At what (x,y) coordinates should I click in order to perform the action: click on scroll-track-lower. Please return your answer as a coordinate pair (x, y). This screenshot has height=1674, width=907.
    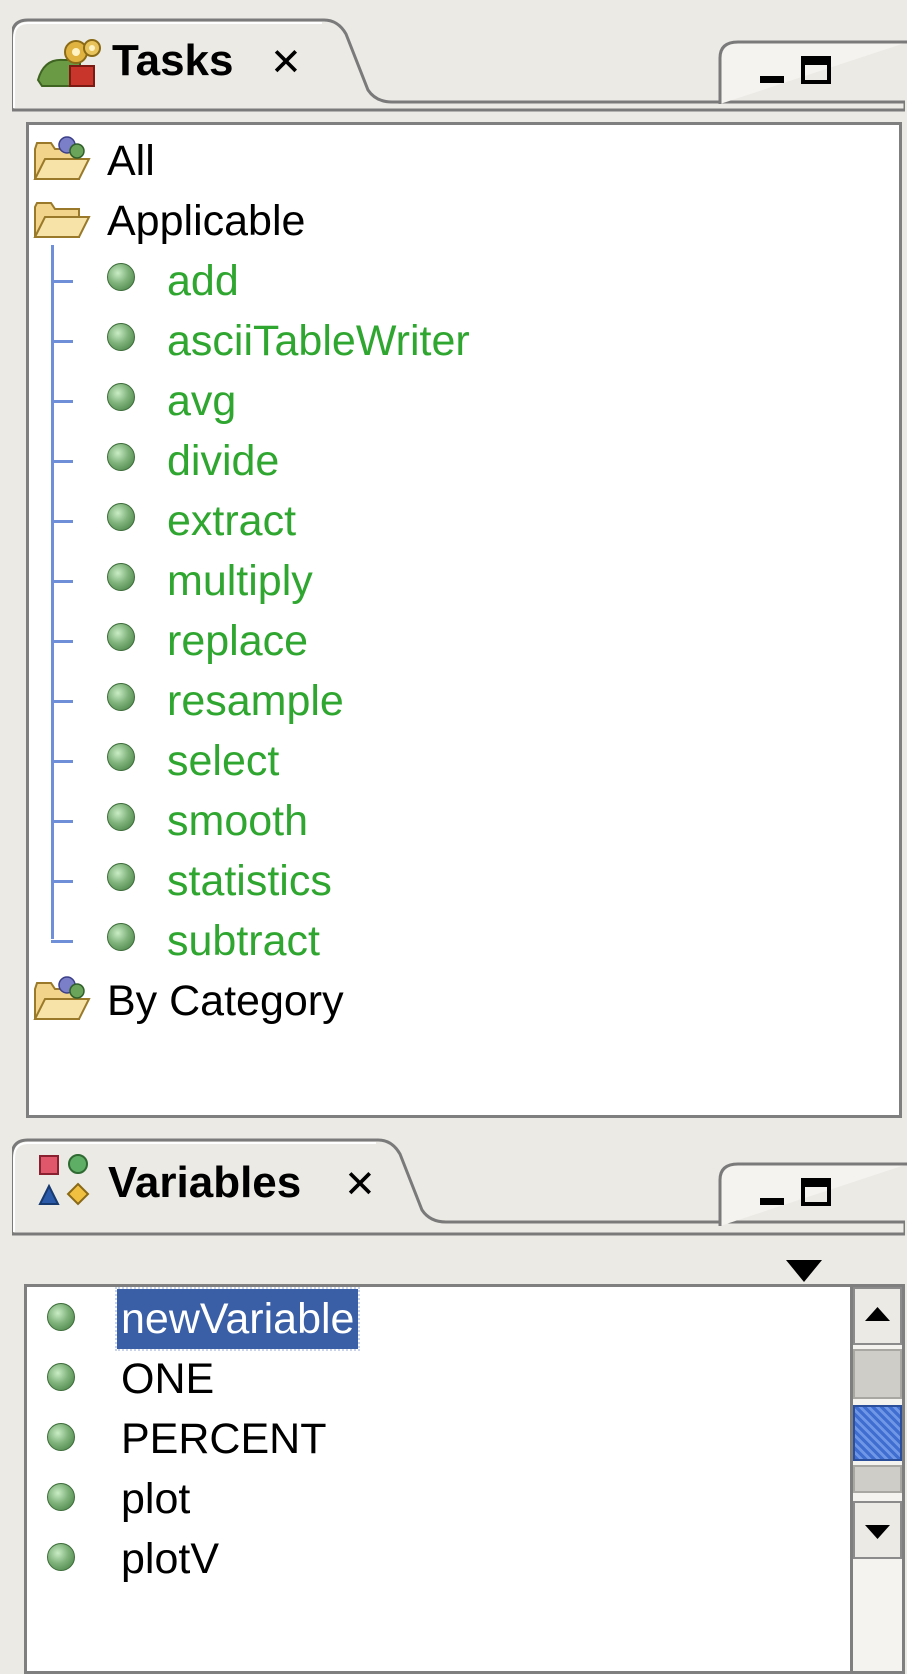
    Looking at the image, I should click on (877, 1479).